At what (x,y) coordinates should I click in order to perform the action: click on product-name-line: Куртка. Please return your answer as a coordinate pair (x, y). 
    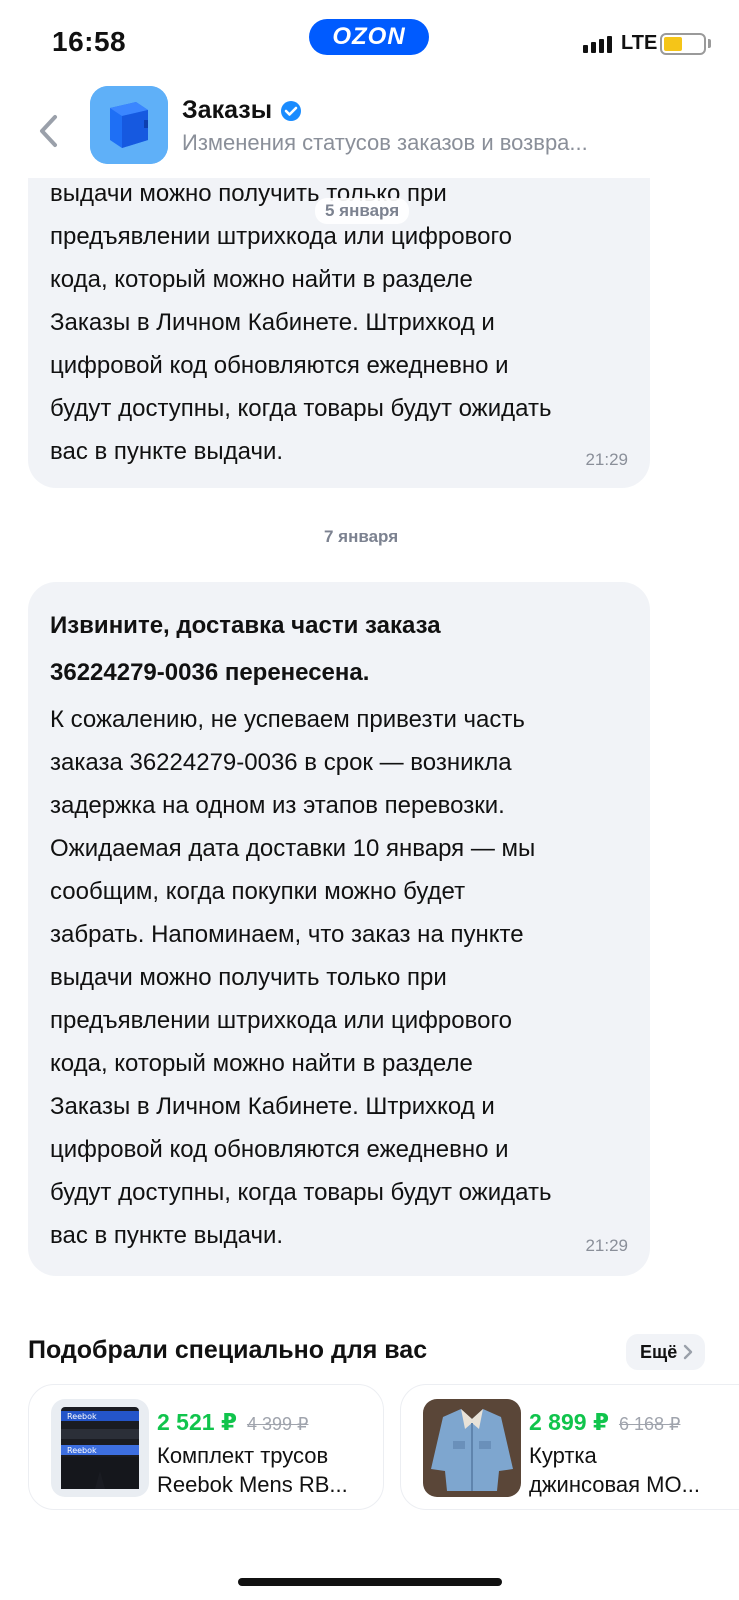
    Looking at the image, I should click on (563, 1455).